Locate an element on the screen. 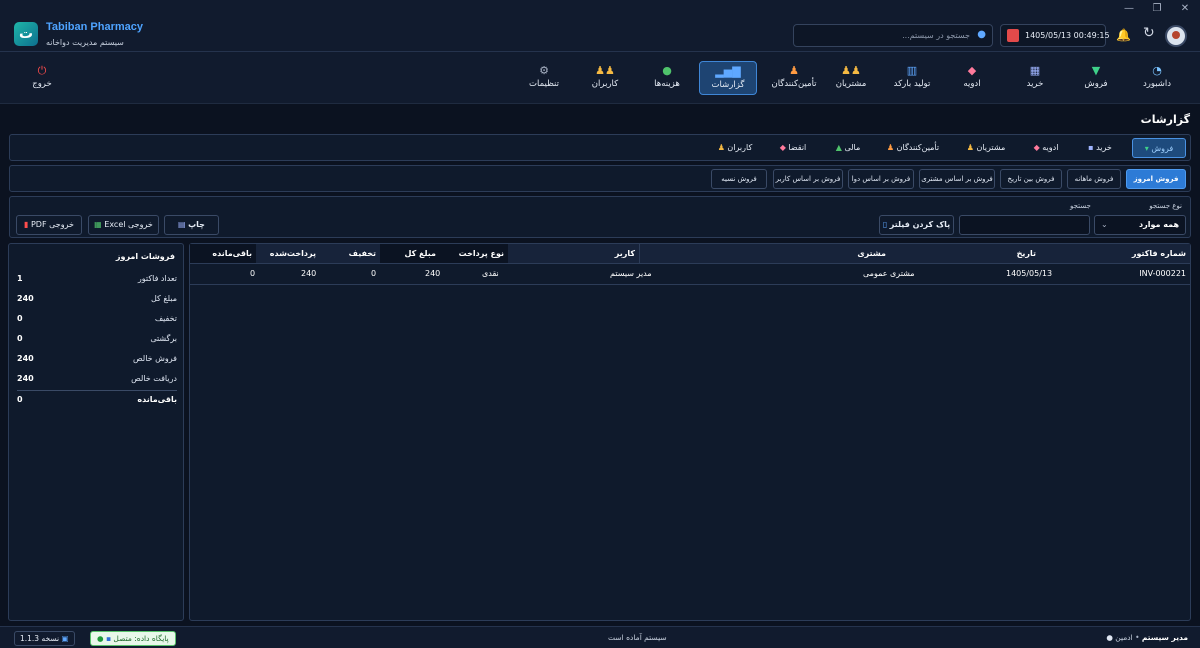 The height and width of the screenshot is (648, 1200). subtab-sales-by-user: فروش بر اساس کاربر is located at coordinates (808, 179).